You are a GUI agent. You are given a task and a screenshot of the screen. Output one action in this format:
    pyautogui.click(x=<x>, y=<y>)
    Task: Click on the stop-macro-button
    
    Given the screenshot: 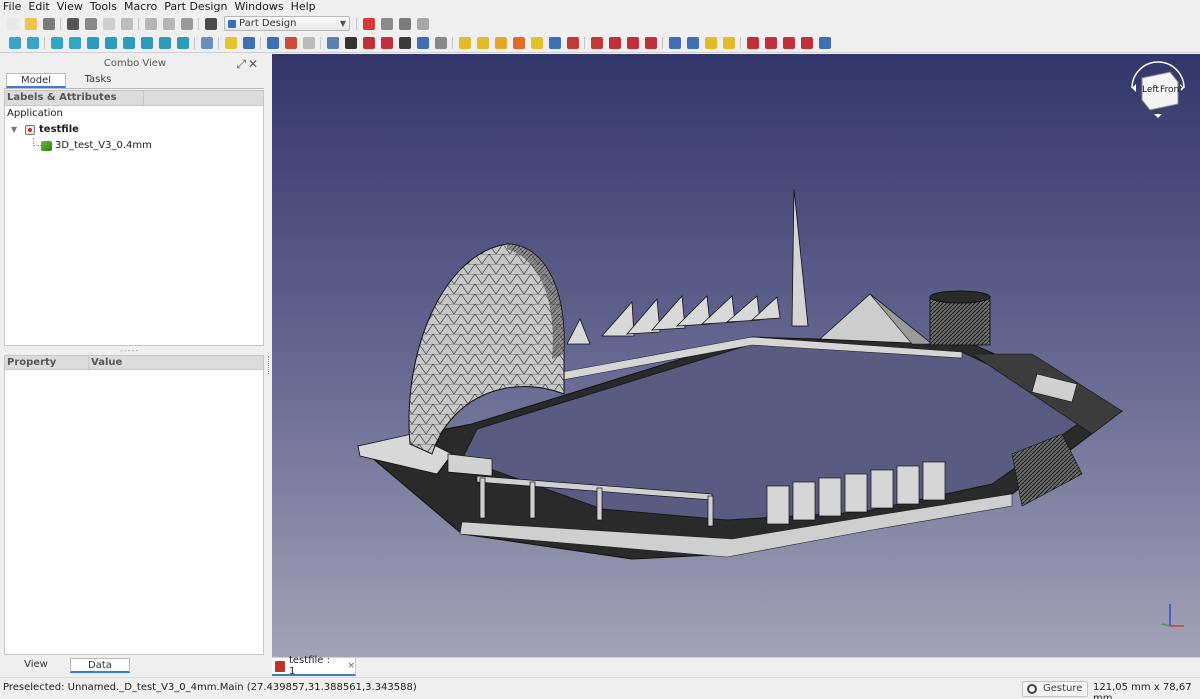 What is the action you would take?
    pyautogui.click(x=386, y=23)
    